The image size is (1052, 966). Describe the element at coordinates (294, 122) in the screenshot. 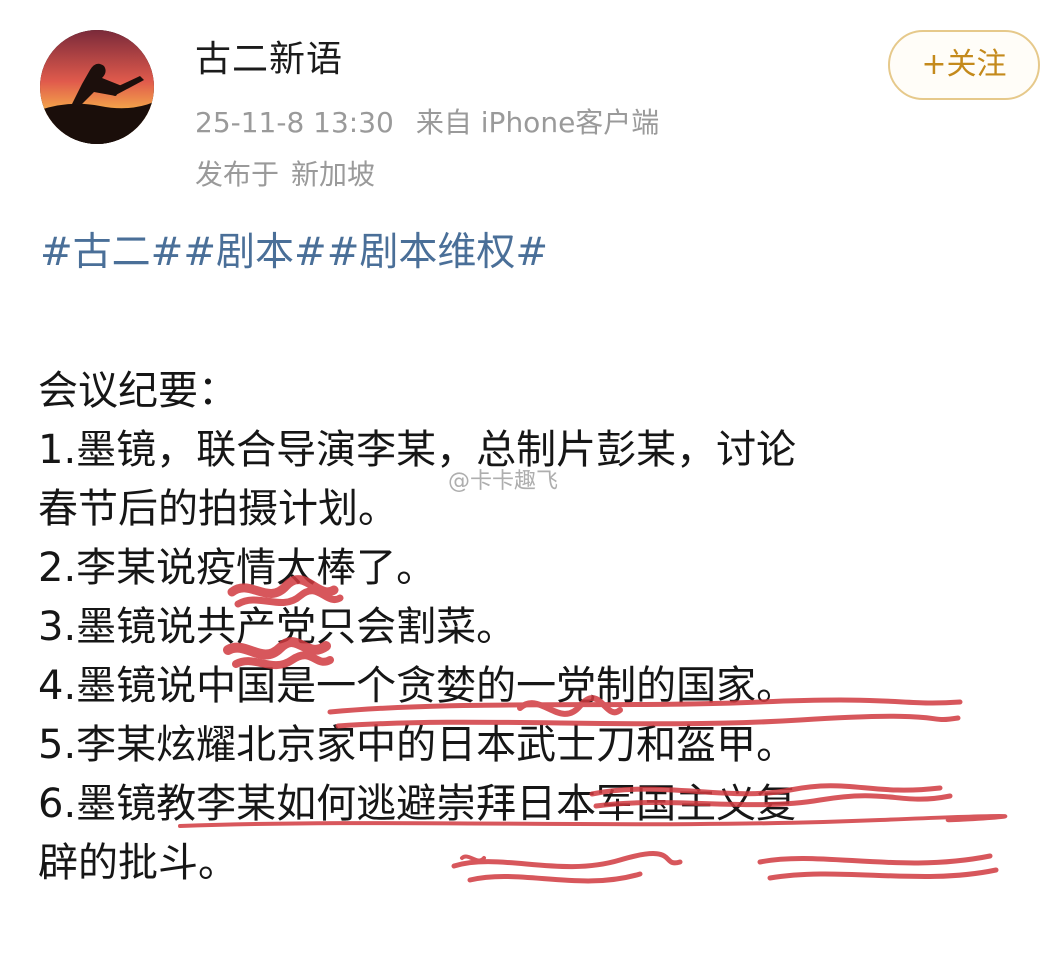

I see `post-datetime: 25-11-8 13:30` at that location.